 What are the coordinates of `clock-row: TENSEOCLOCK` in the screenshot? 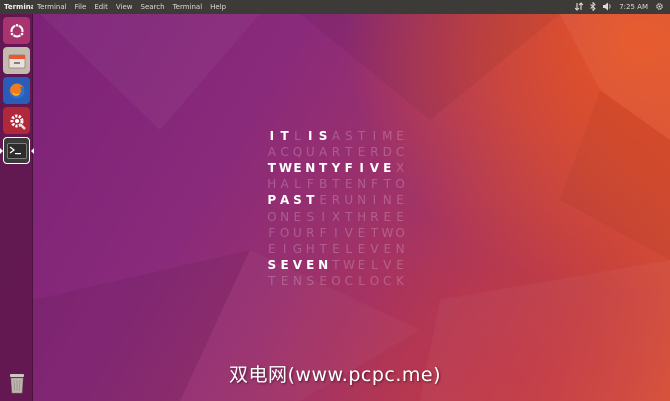 It's located at (336, 281).